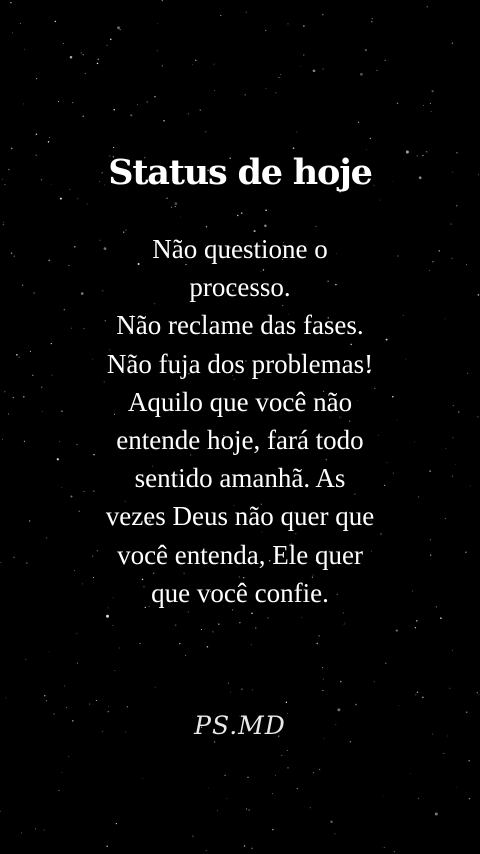 The width and height of the screenshot is (480, 854). Describe the element at coordinates (240, 592) in the screenshot. I see `quote-line: que você confie.` at that location.